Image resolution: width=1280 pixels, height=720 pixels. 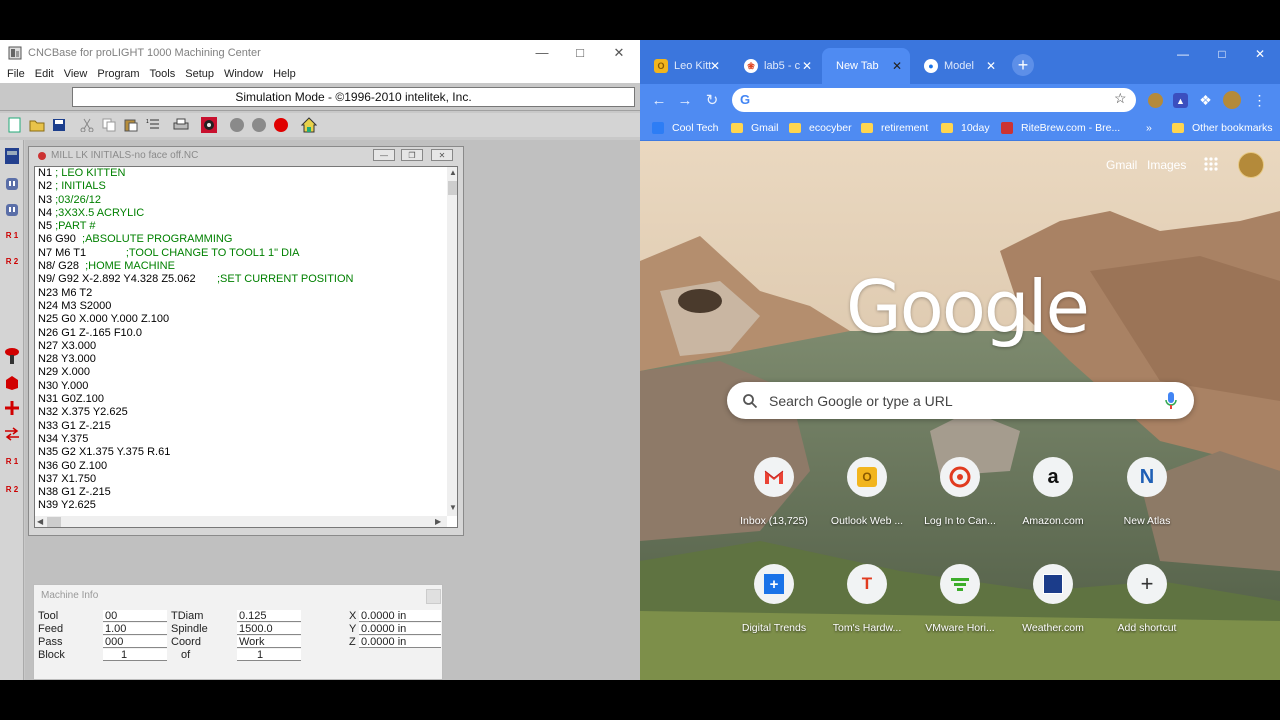 What do you see at coordinates (163, 74) in the screenshot?
I see `menu-tools: Tools` at bounding box center [163, 74].